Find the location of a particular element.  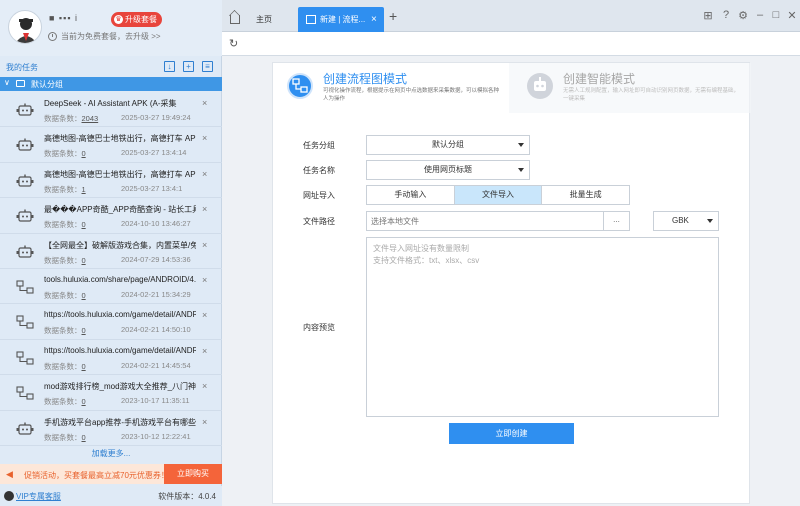

batch-generate-option: 批量生成 is located at coordinates (585, 195).